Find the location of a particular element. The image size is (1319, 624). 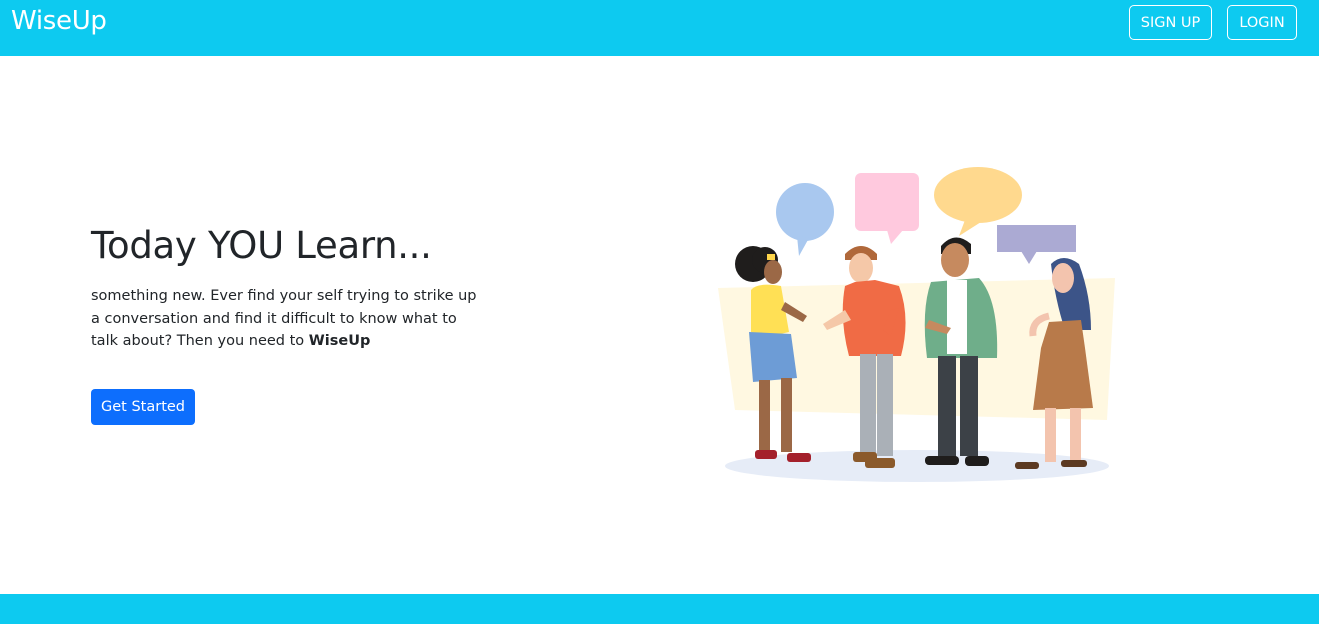

speech-bubble-blue is located at coordinates (805, 219).